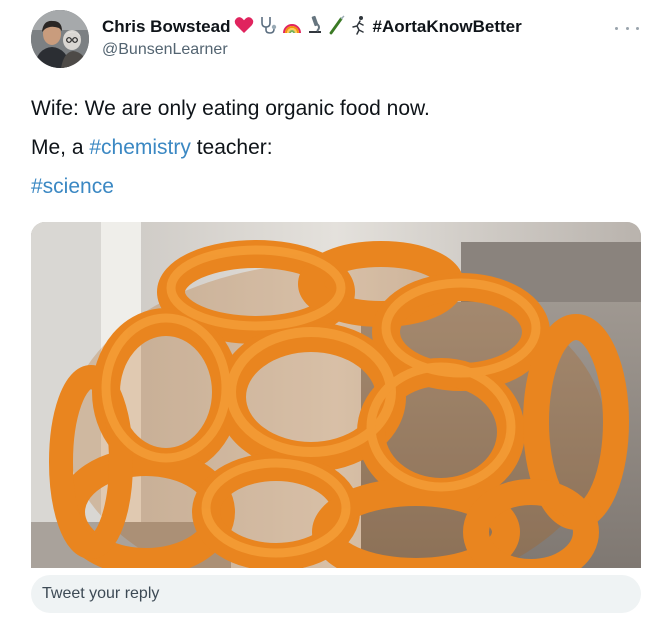  I want to click on avatar, so click(60, 39).